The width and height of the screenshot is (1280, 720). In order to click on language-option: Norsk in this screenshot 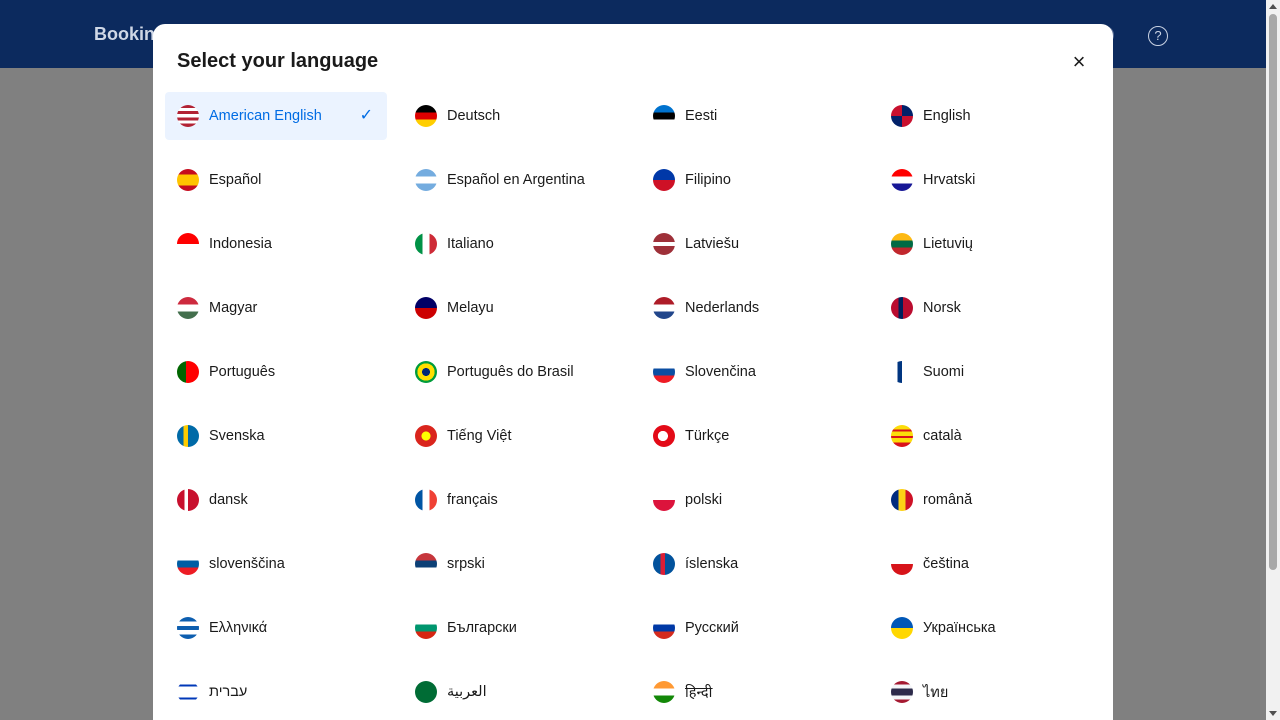, I will do `click(990, 308)`.